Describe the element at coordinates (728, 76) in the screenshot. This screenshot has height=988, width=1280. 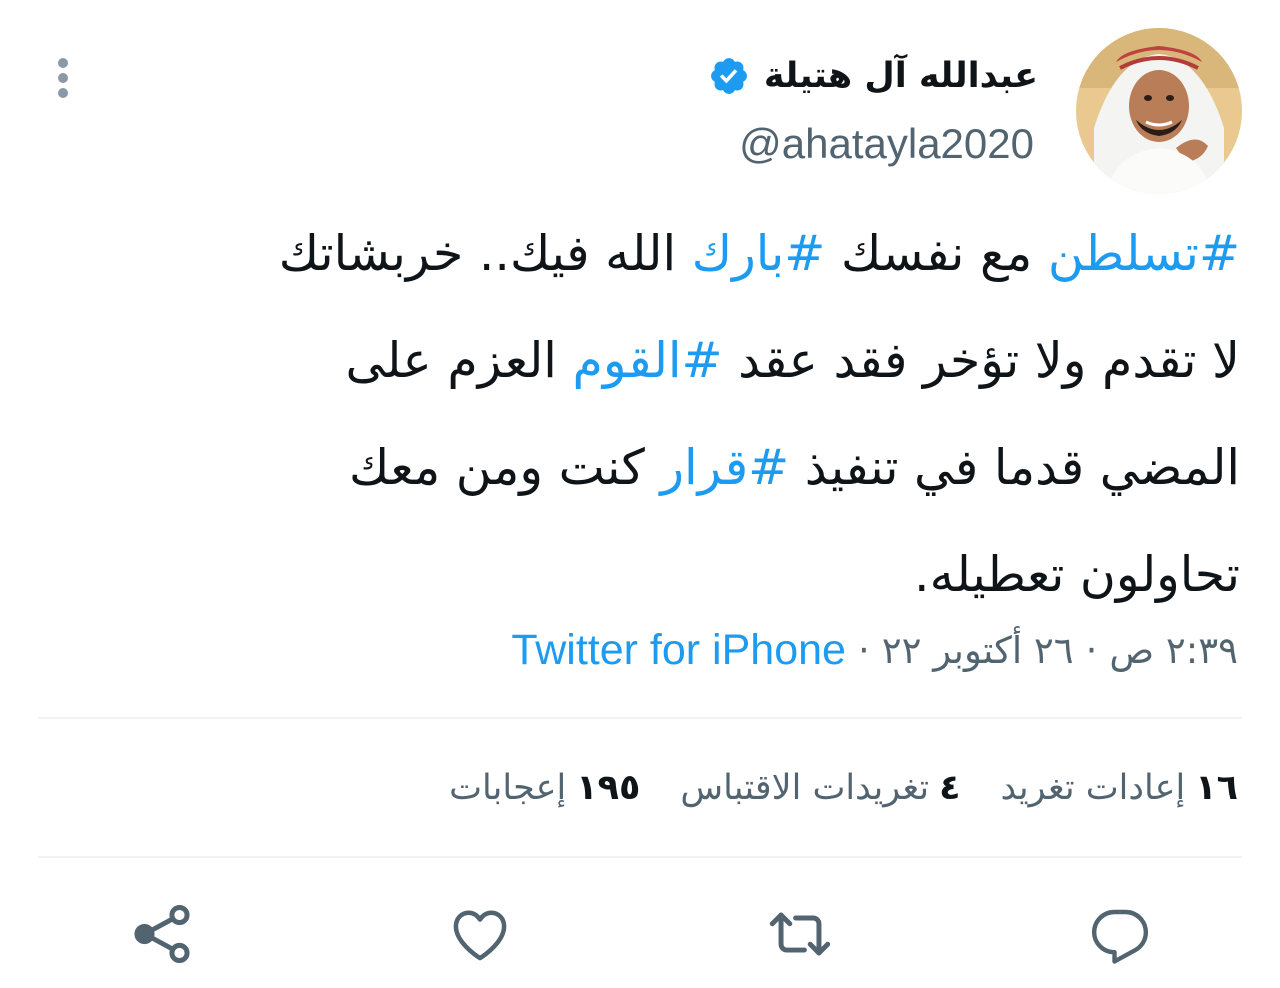
I see `verified-badge-icon` at that location.